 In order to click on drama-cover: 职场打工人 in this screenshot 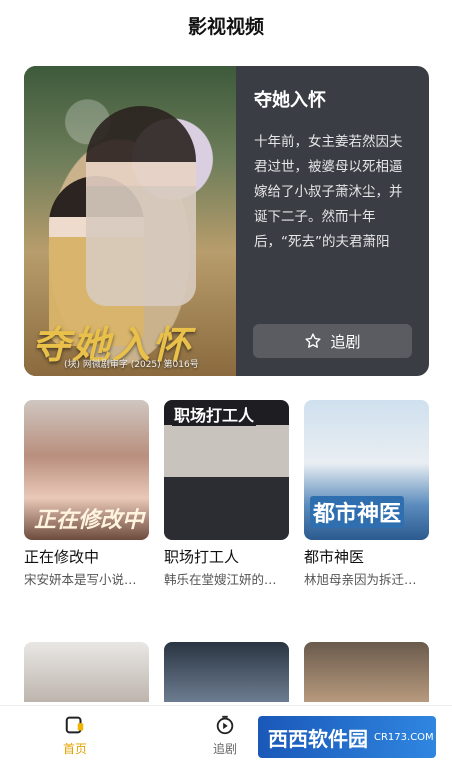, I will do `click(226, 470)`.